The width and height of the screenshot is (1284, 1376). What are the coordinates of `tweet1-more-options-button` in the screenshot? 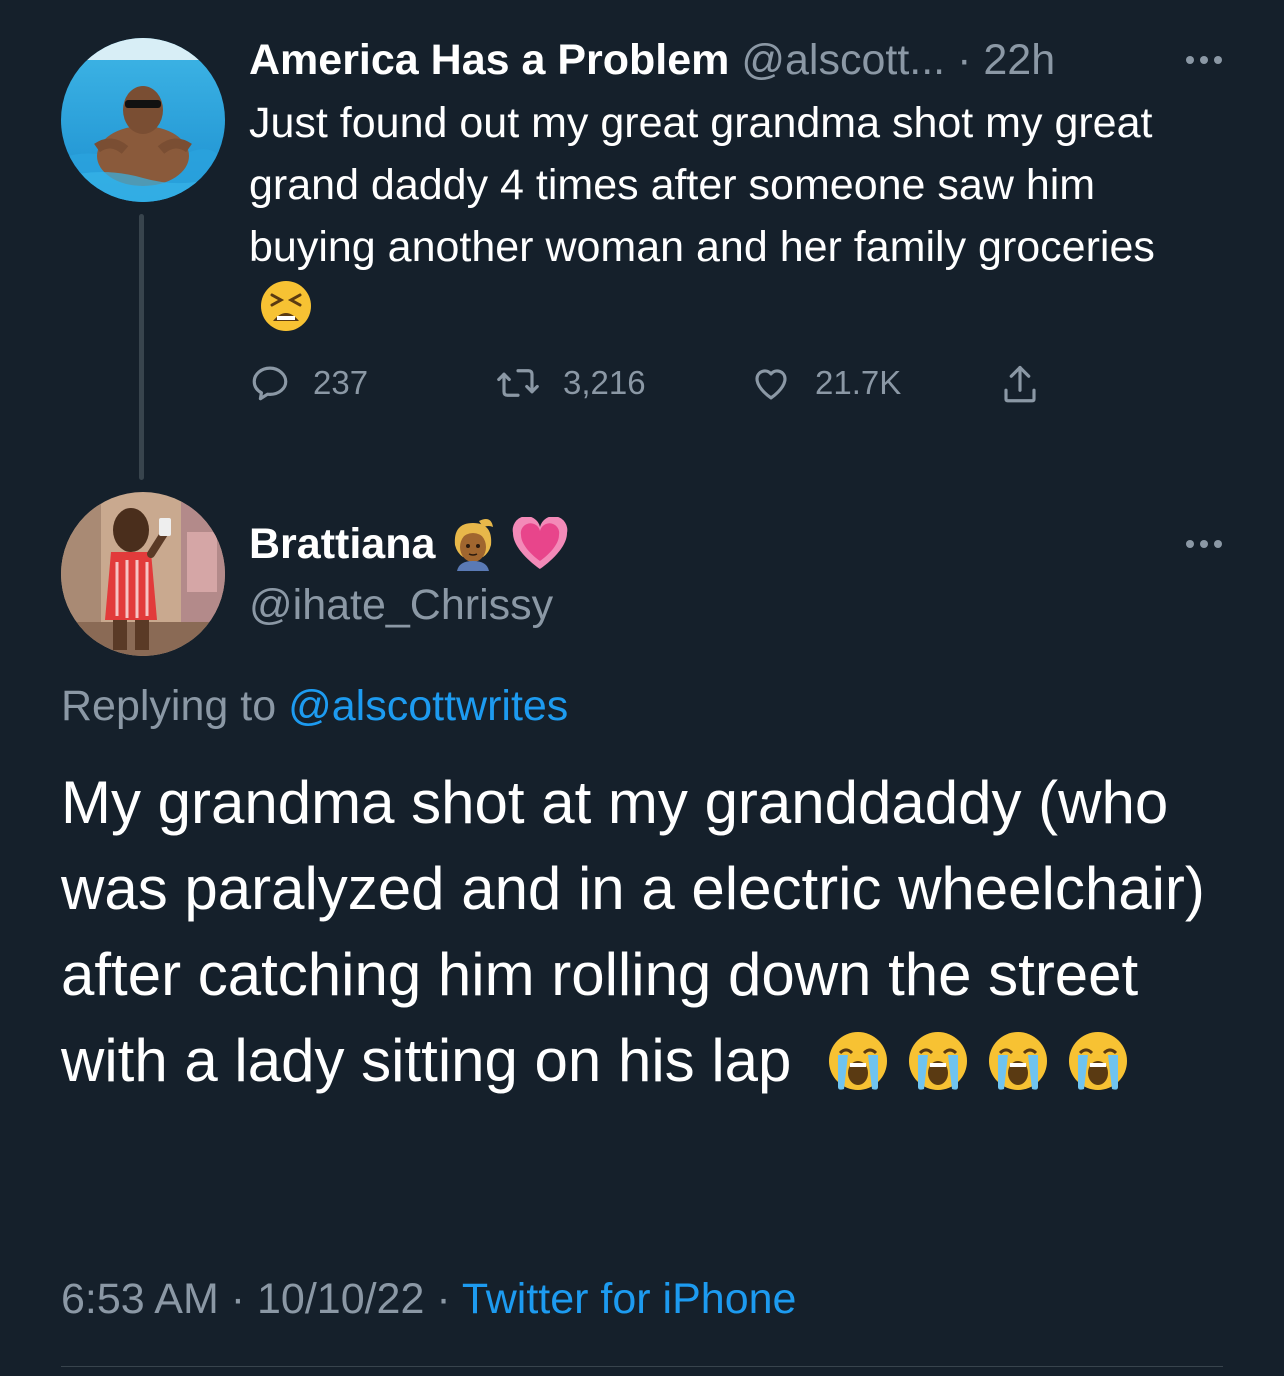 It's located at (1204, 60).